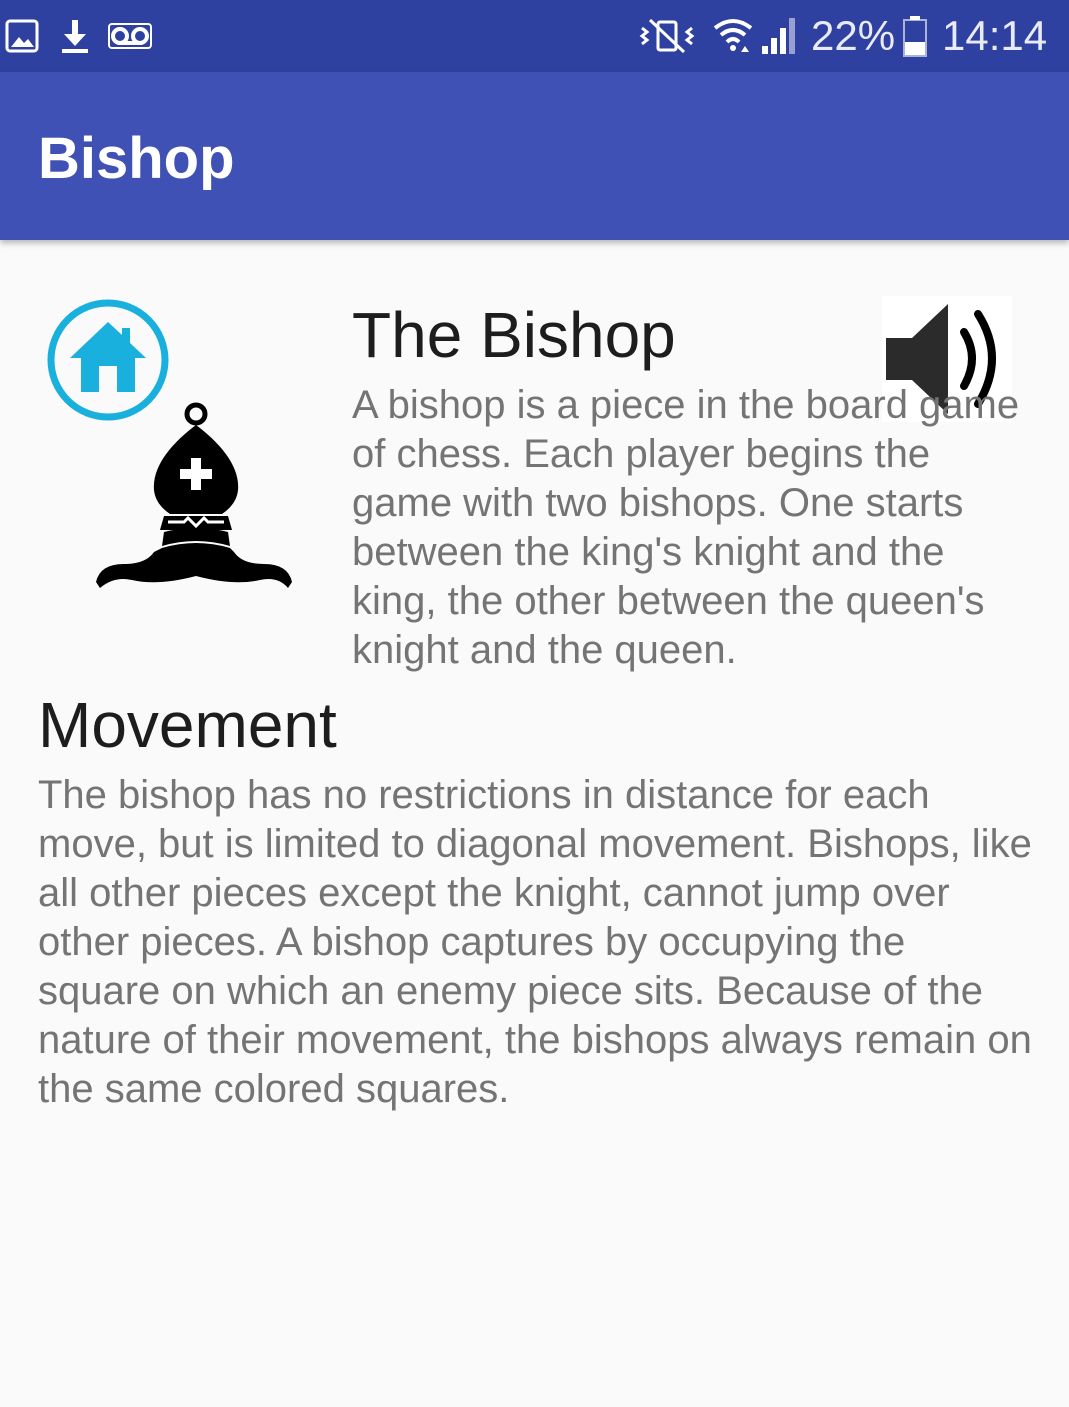 The width and height of the screenshot is (1069, 1407). What do you see at coordinates (534, 36) in the screenshot?
I see `status-bar: 22% 14:14` at bounding box center [534, 36].